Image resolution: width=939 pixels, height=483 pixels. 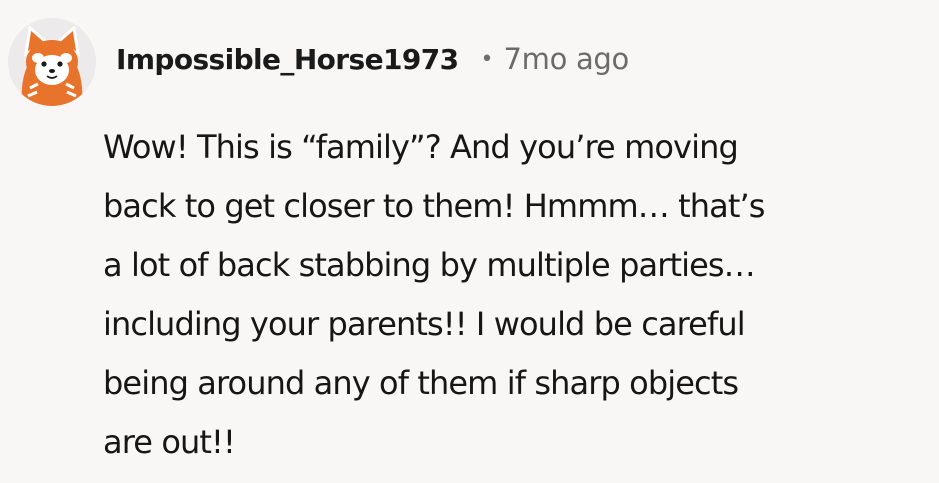 I want to click on comment-meta: Impossible_Horse1973 • 7mo ago, so click(x=372, y=59).